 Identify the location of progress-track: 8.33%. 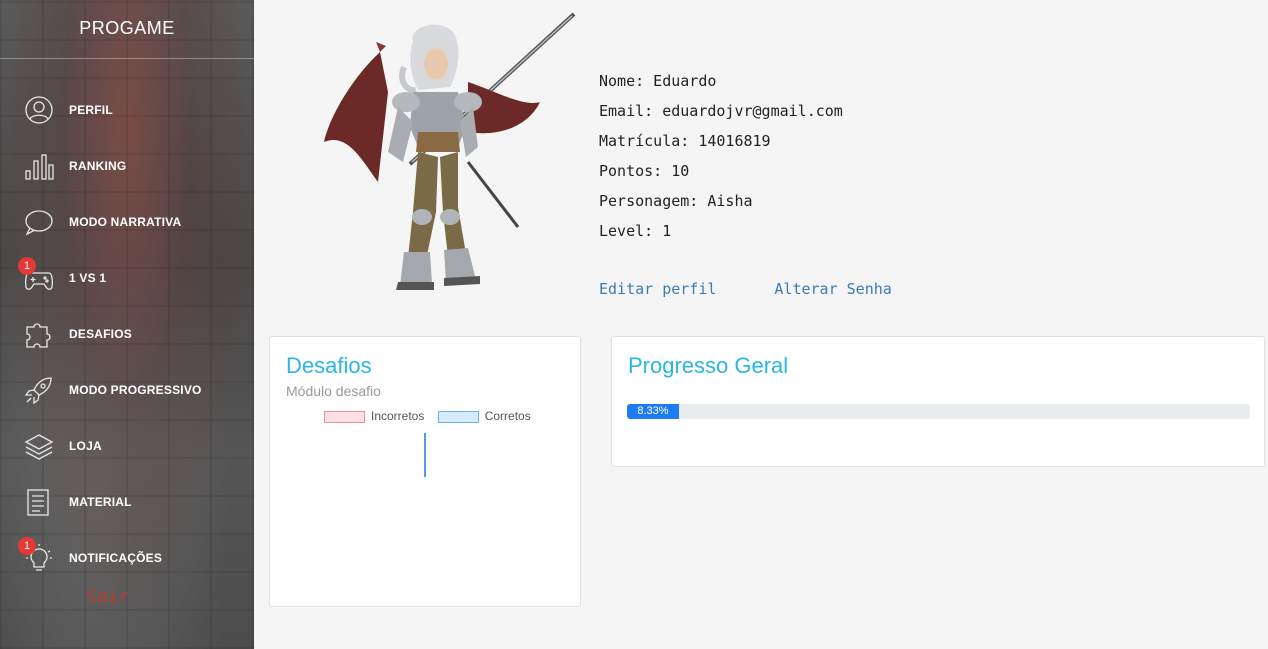
(938, 411).